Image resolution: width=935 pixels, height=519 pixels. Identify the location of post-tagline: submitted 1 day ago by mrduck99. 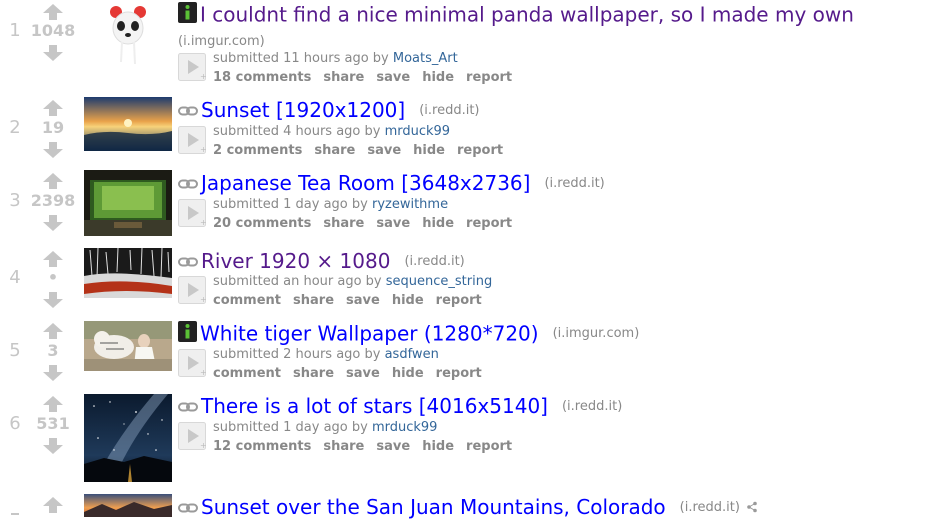
(325, 427).